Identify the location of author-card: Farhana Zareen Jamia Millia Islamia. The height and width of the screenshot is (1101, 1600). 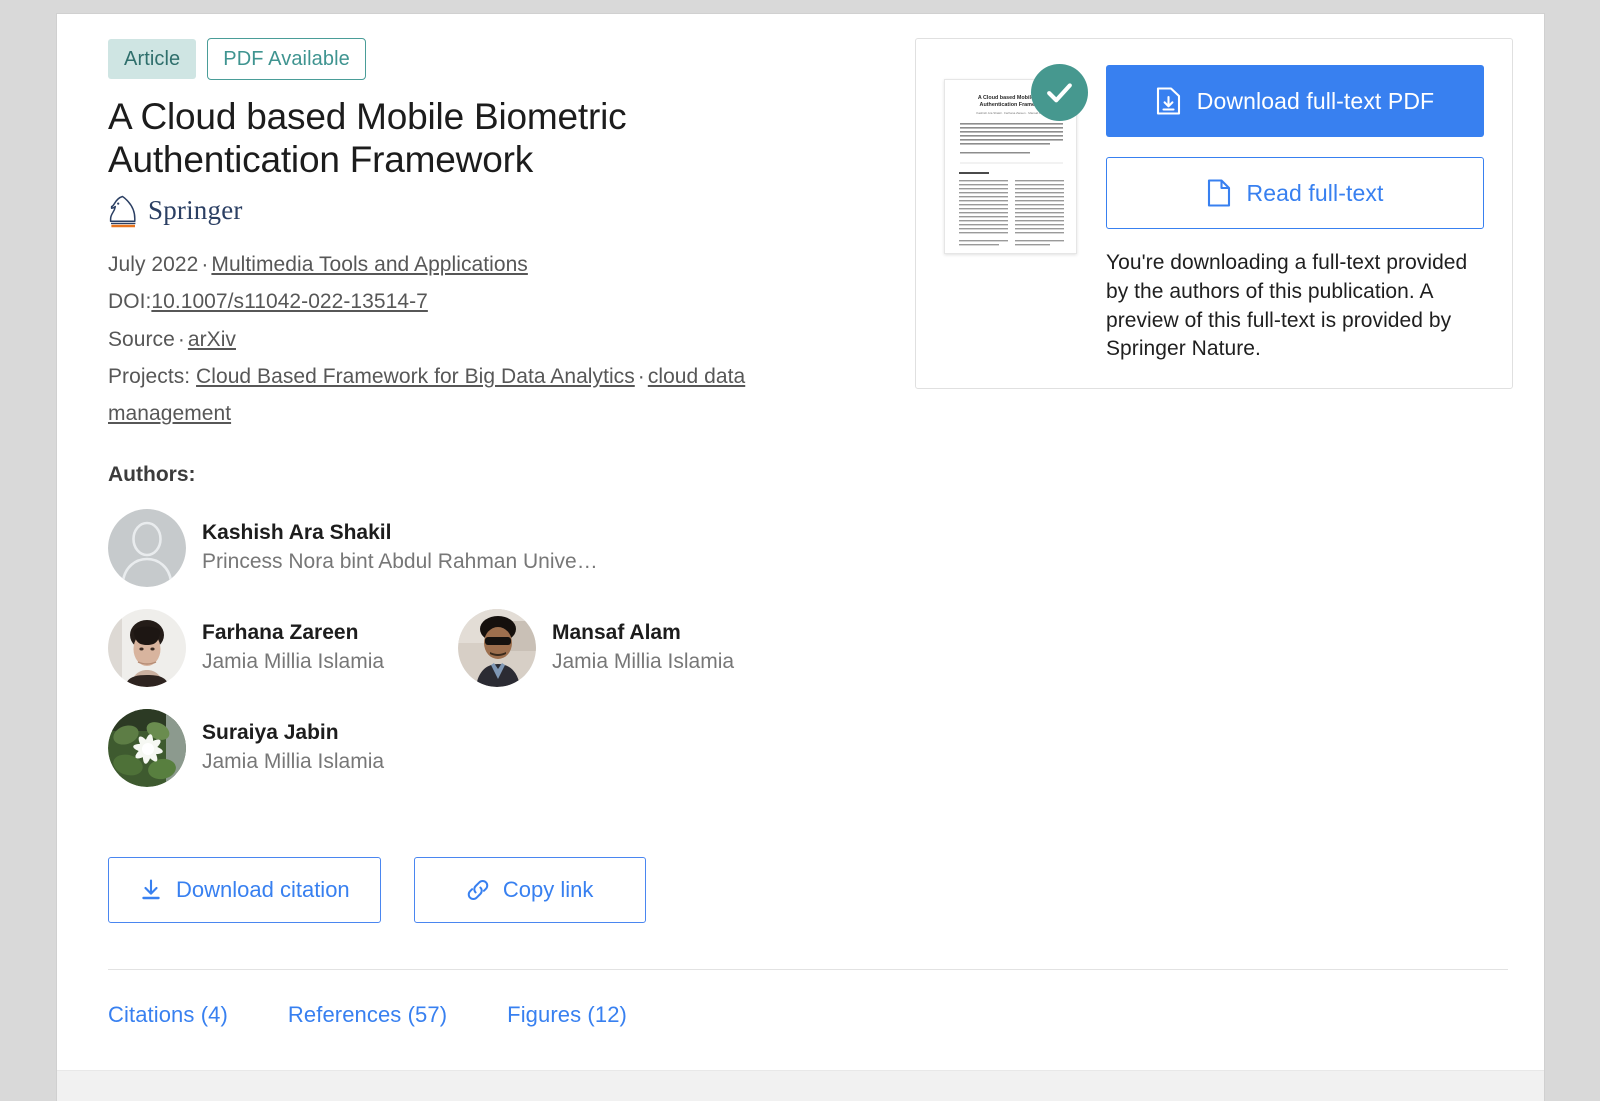
(283, 647).